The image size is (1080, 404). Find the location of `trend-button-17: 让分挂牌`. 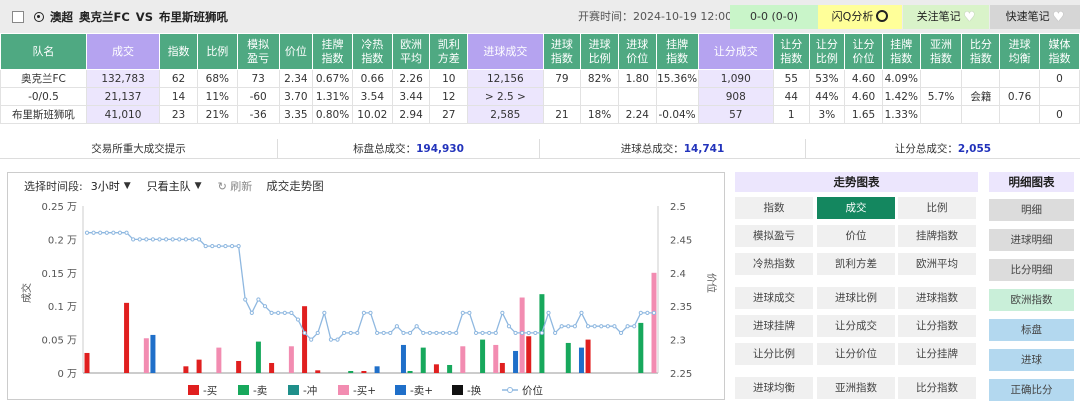

trend-button-17: 让分挂牌 is located at coordinates (937, 354).